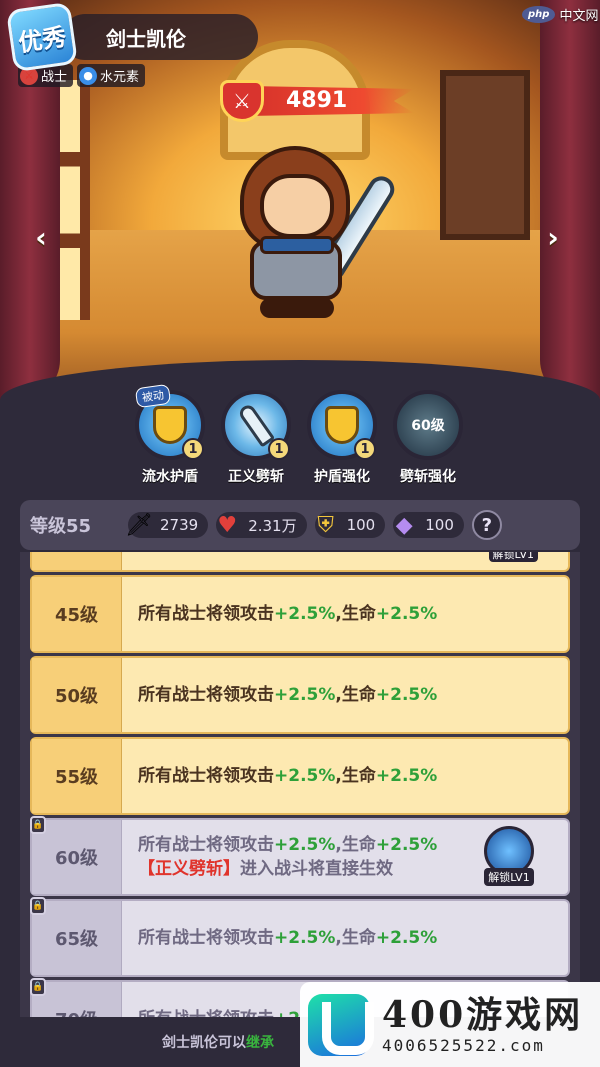 The image size is (600, 1067). What do you see at coordinates (539, 14) in the screenshot?
I see `php-logo: php` at bounding box center [539, 14].